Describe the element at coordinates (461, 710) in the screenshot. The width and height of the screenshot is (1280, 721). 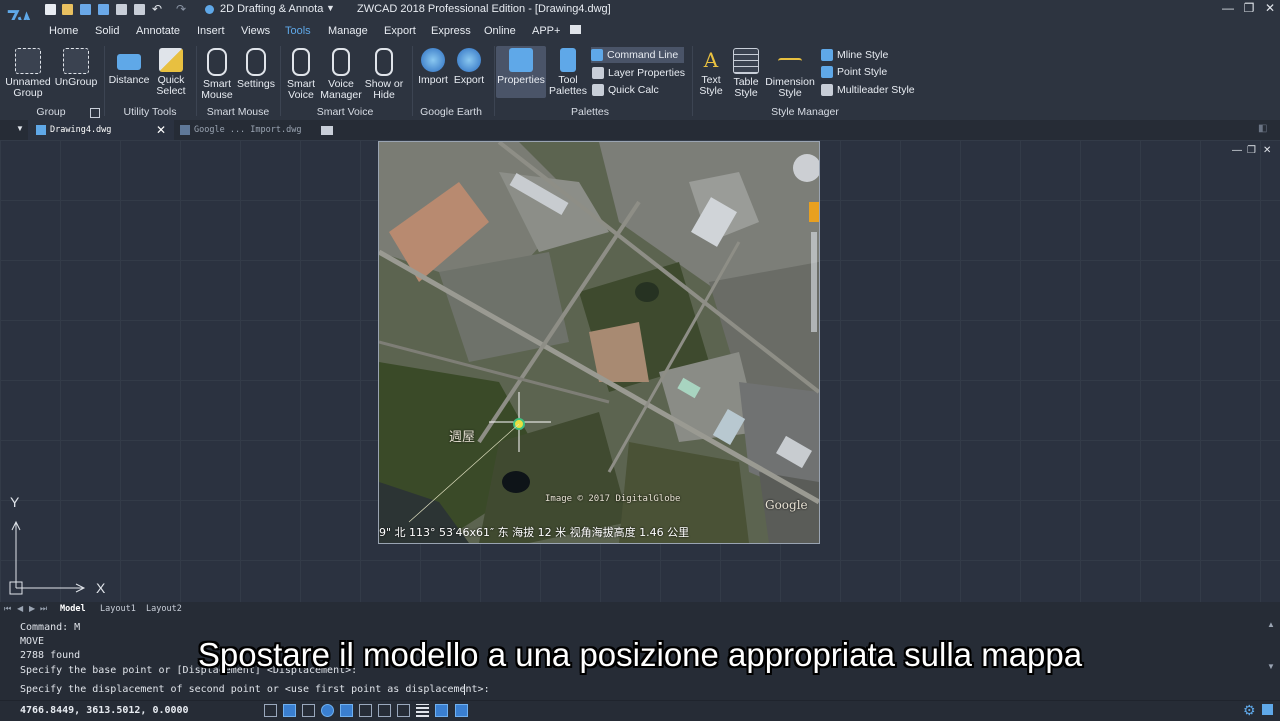
I see `selection-cycling-icon` at that location.